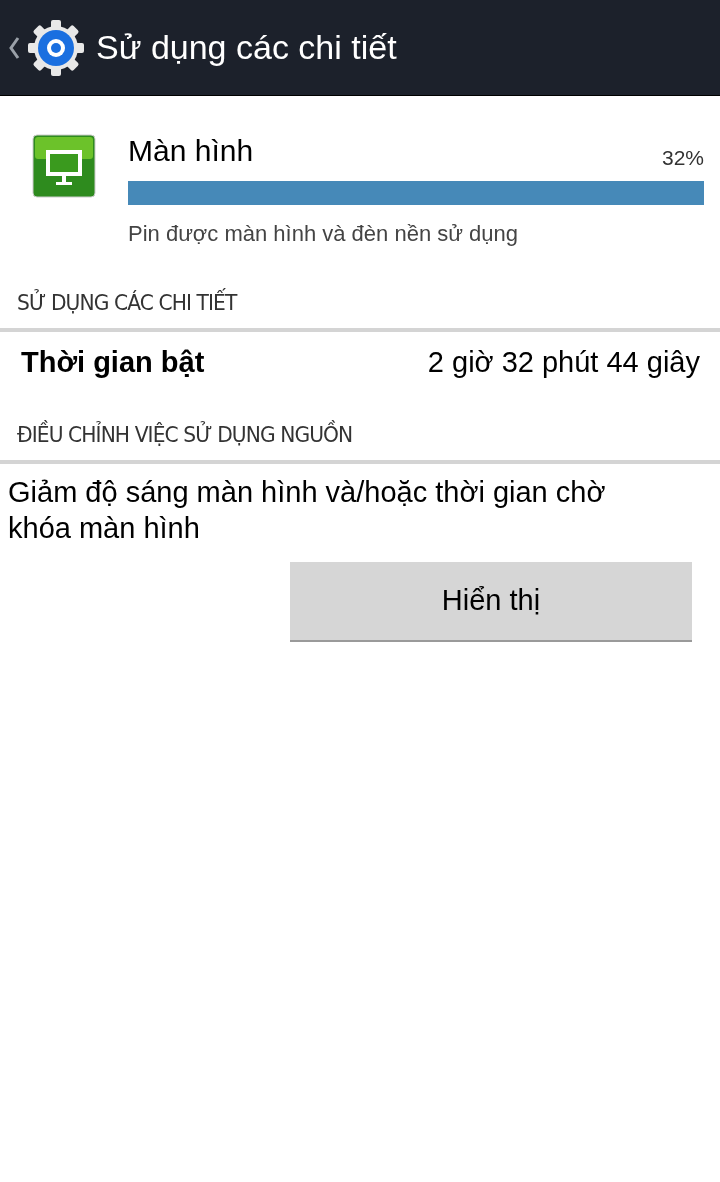  I want to click on back-icon, so click(14, 47).